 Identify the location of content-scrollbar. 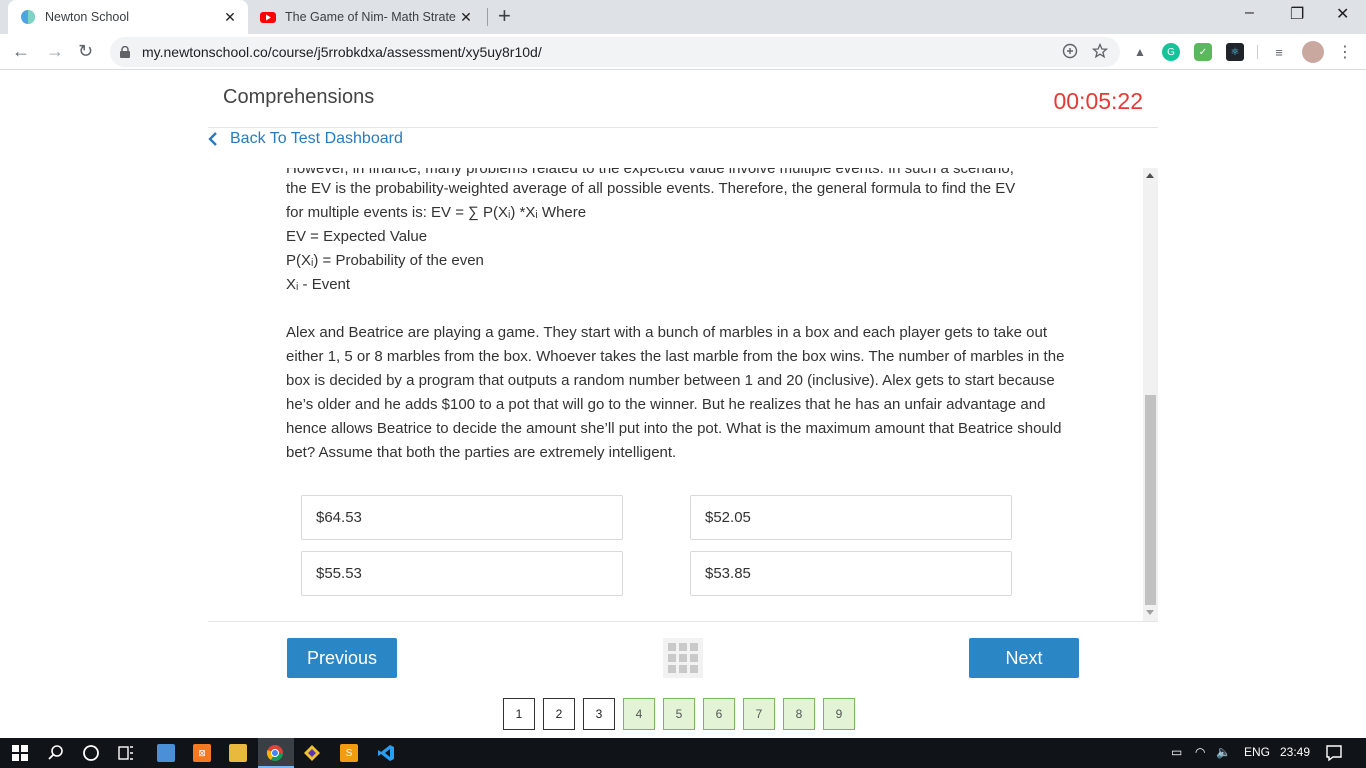
(1150, 394).